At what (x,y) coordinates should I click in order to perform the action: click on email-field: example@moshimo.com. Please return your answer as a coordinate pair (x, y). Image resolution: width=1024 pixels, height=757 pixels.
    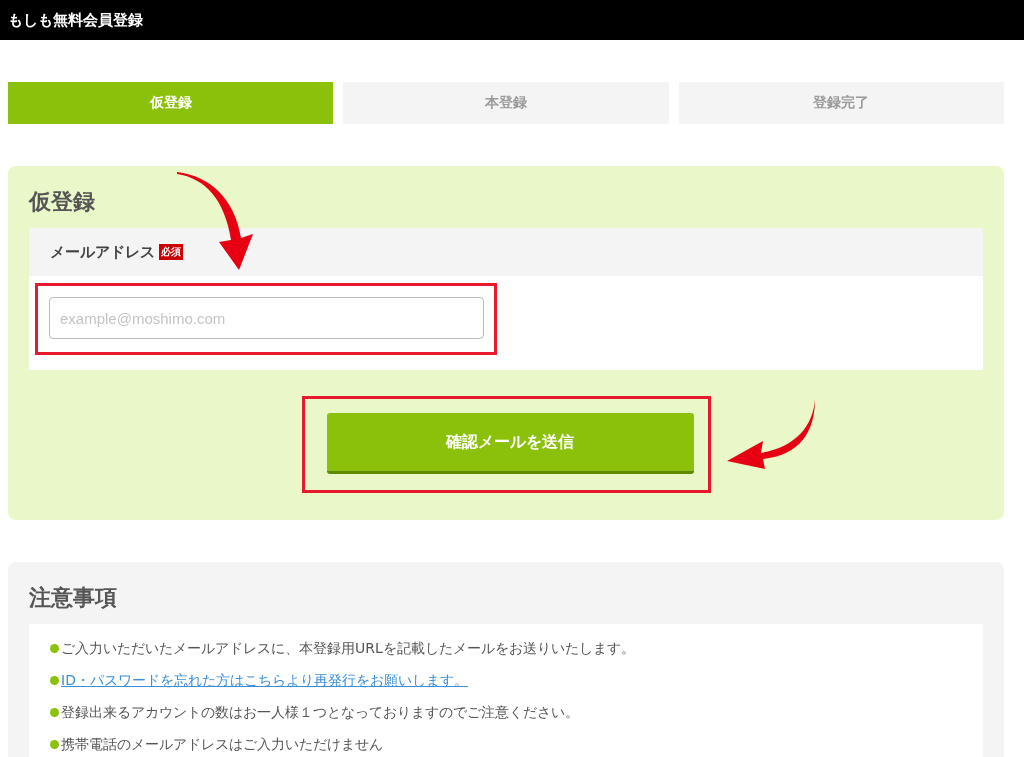
    Looking at the image, I should click on (266, 318).